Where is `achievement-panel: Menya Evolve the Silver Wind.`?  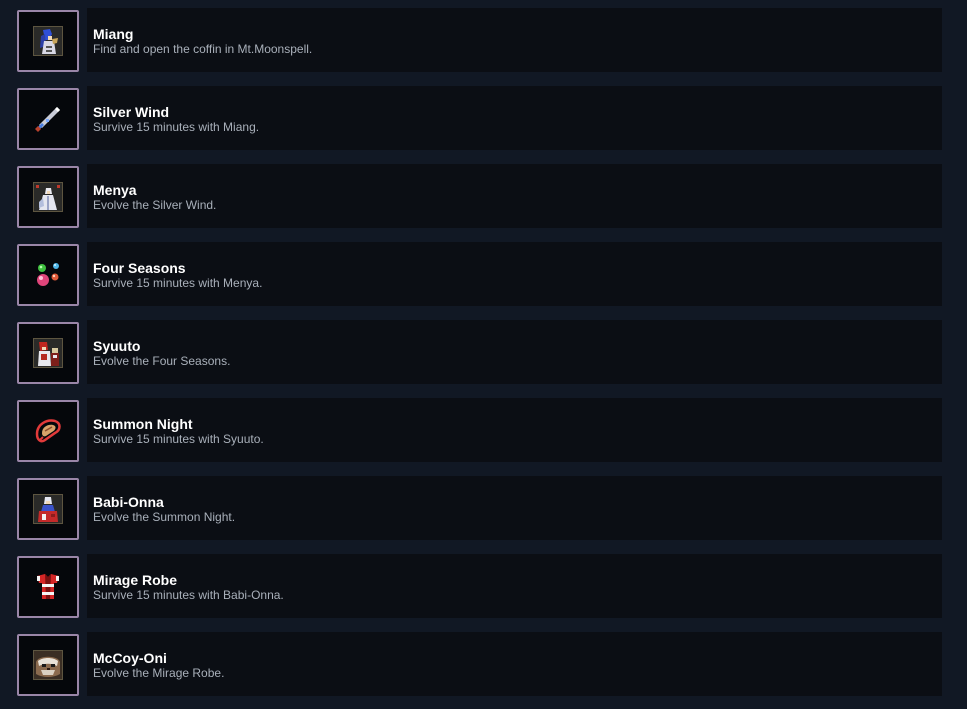
achievement-panel: Menya Evolve the Silver Wind. is located at coordinates (514, 196).